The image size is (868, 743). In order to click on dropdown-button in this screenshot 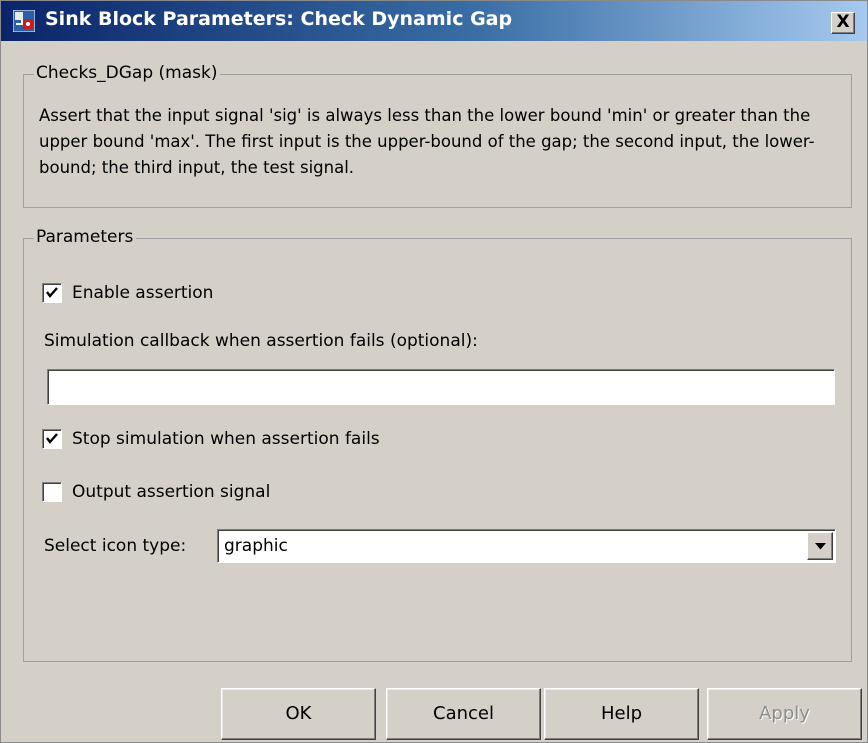, I will do `click(820, 546)`.